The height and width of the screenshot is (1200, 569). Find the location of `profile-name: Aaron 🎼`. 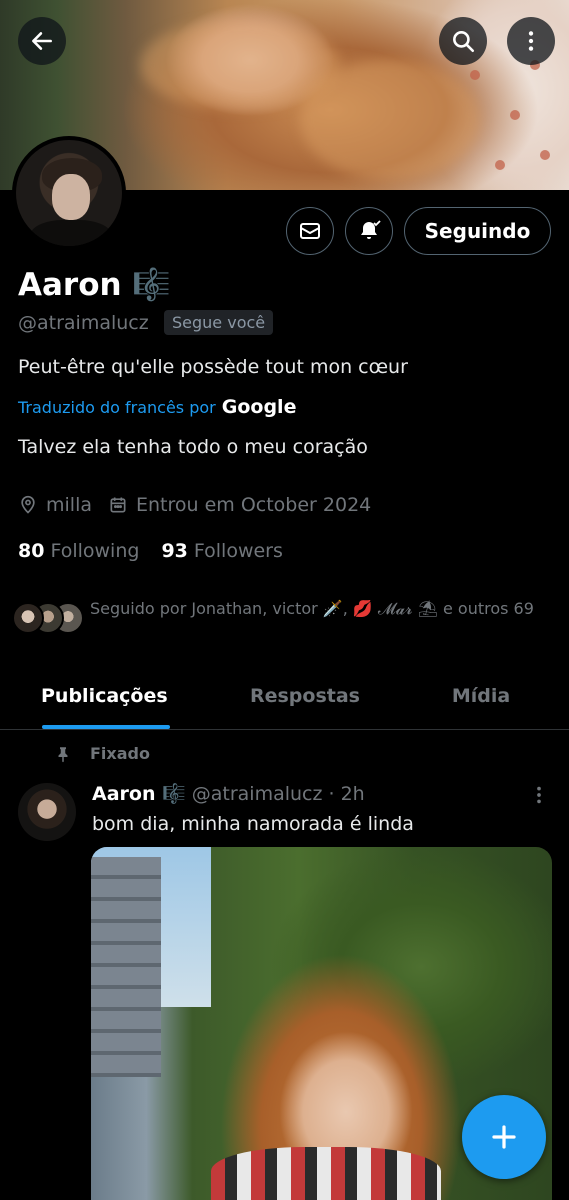

profile-name: Aaron 🎼 is located at coordinates (94, 285).